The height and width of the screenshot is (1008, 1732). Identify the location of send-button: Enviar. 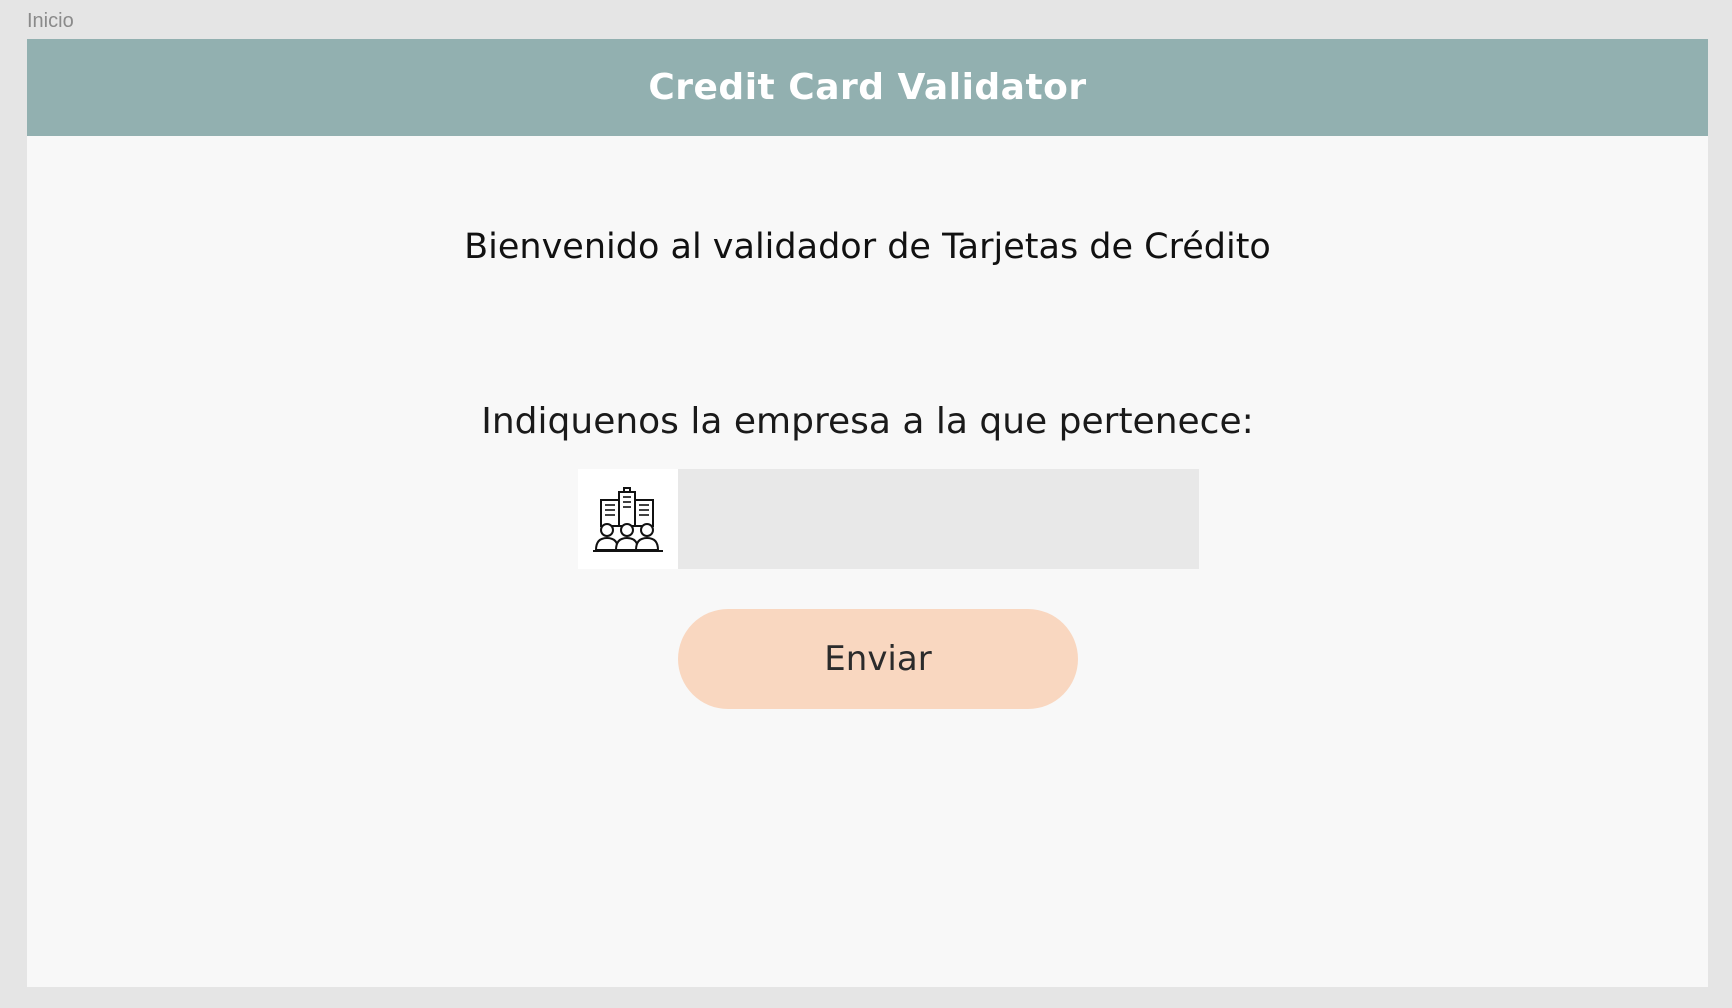
(878, 659).